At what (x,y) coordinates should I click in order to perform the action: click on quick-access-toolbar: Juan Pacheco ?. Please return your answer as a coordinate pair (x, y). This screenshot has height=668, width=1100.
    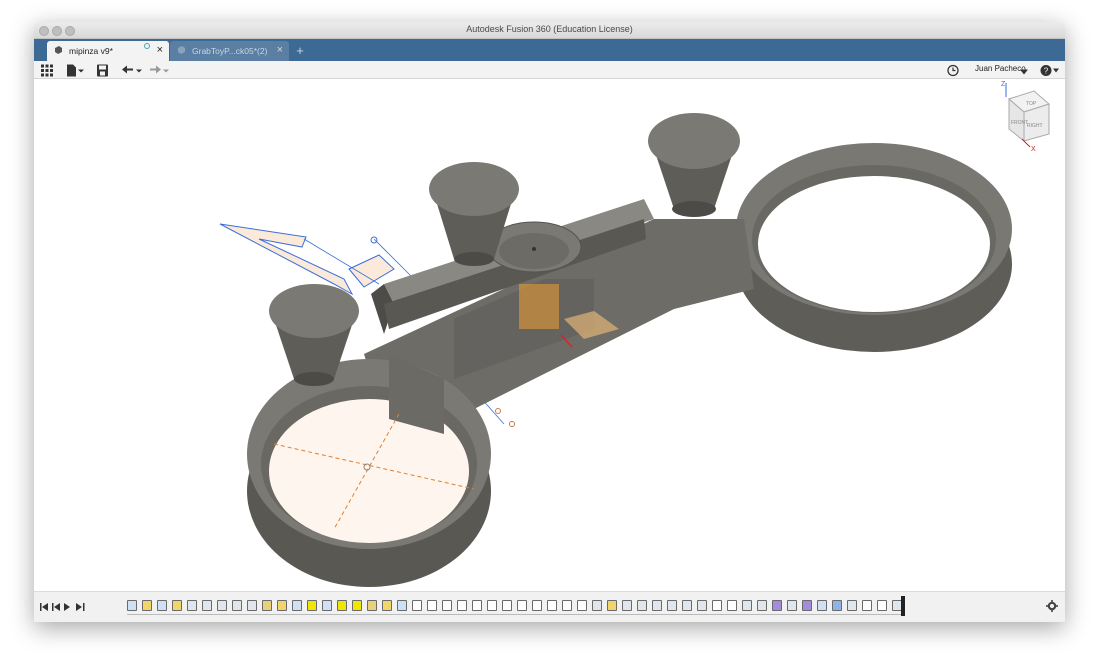
    Looking at the image, I should click on (549, 70).